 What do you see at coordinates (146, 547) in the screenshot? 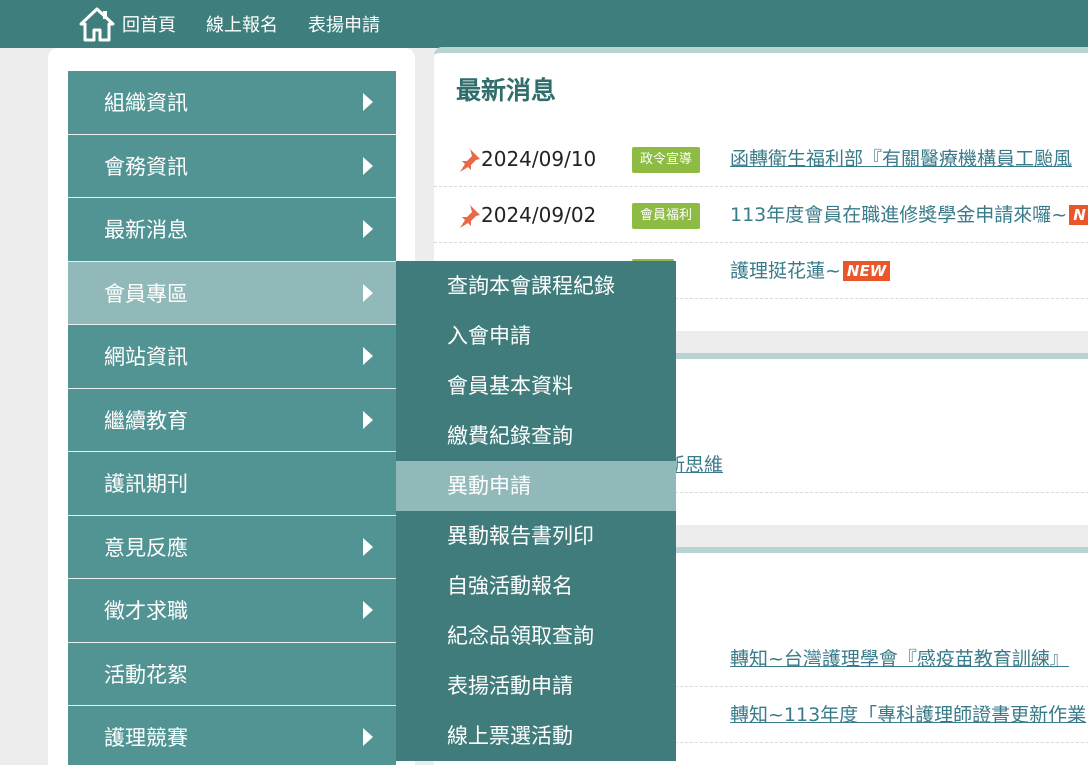
I see `sidebar-item-label: 意見反應` at bounding box center [146, 547].